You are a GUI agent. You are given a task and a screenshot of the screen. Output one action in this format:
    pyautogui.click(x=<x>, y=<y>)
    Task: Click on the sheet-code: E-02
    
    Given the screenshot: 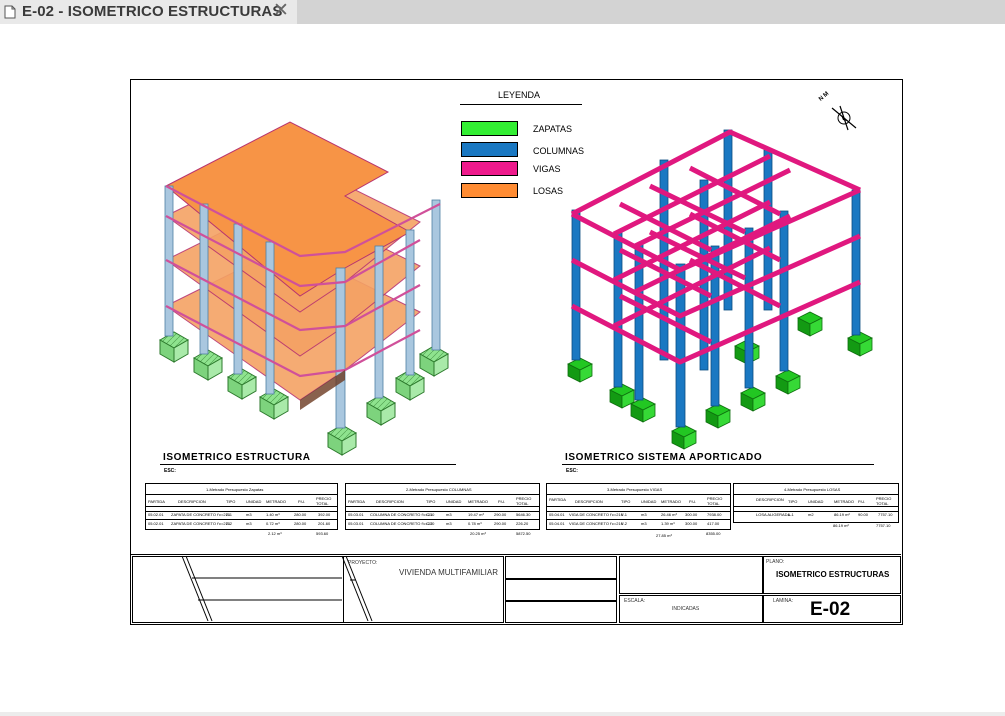 What is the action you would take?
    pyautogui.click(x=830, y=609)
    